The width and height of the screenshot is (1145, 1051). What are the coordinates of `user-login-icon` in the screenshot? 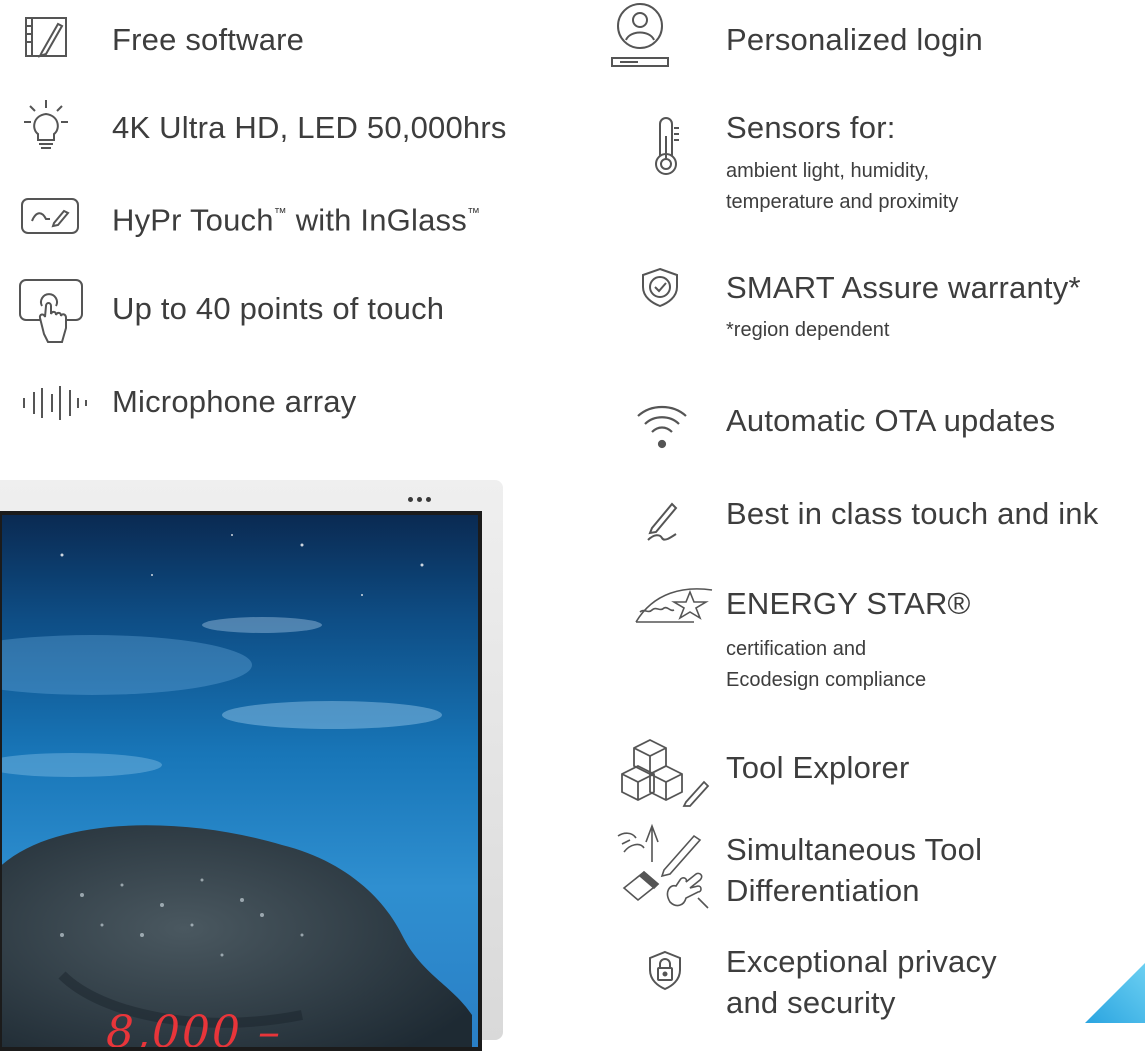 It's located at (640, 35).